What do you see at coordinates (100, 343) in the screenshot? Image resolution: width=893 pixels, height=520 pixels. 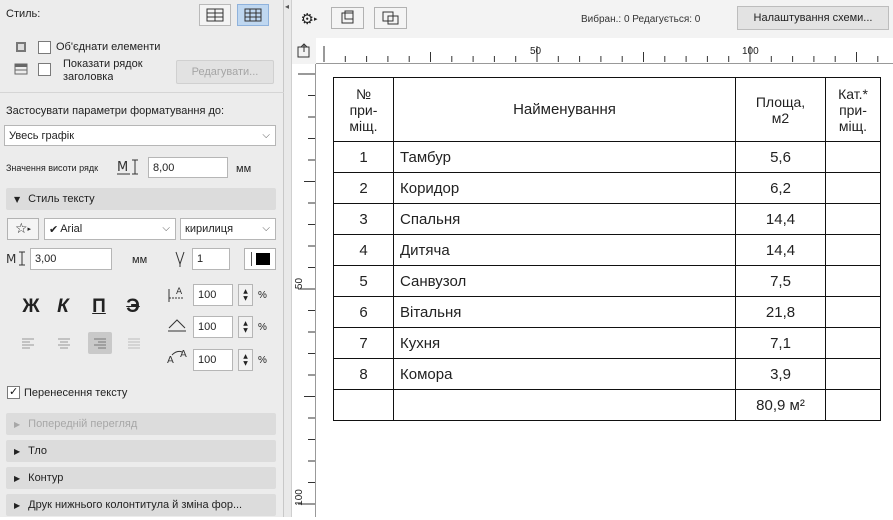 I see `align-right-button` at bounding box center [100, 343].